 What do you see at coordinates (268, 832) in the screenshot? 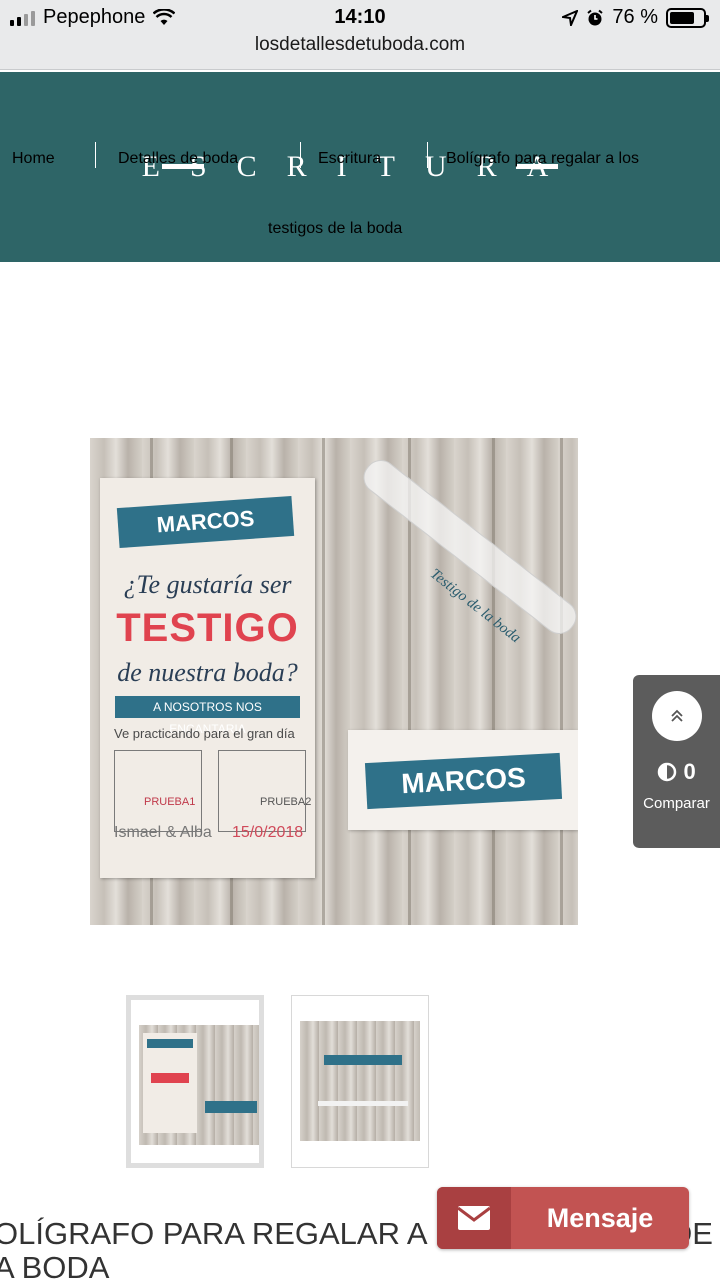
I see `card-date: 15/0/2018` at bounding box center [268, 832].